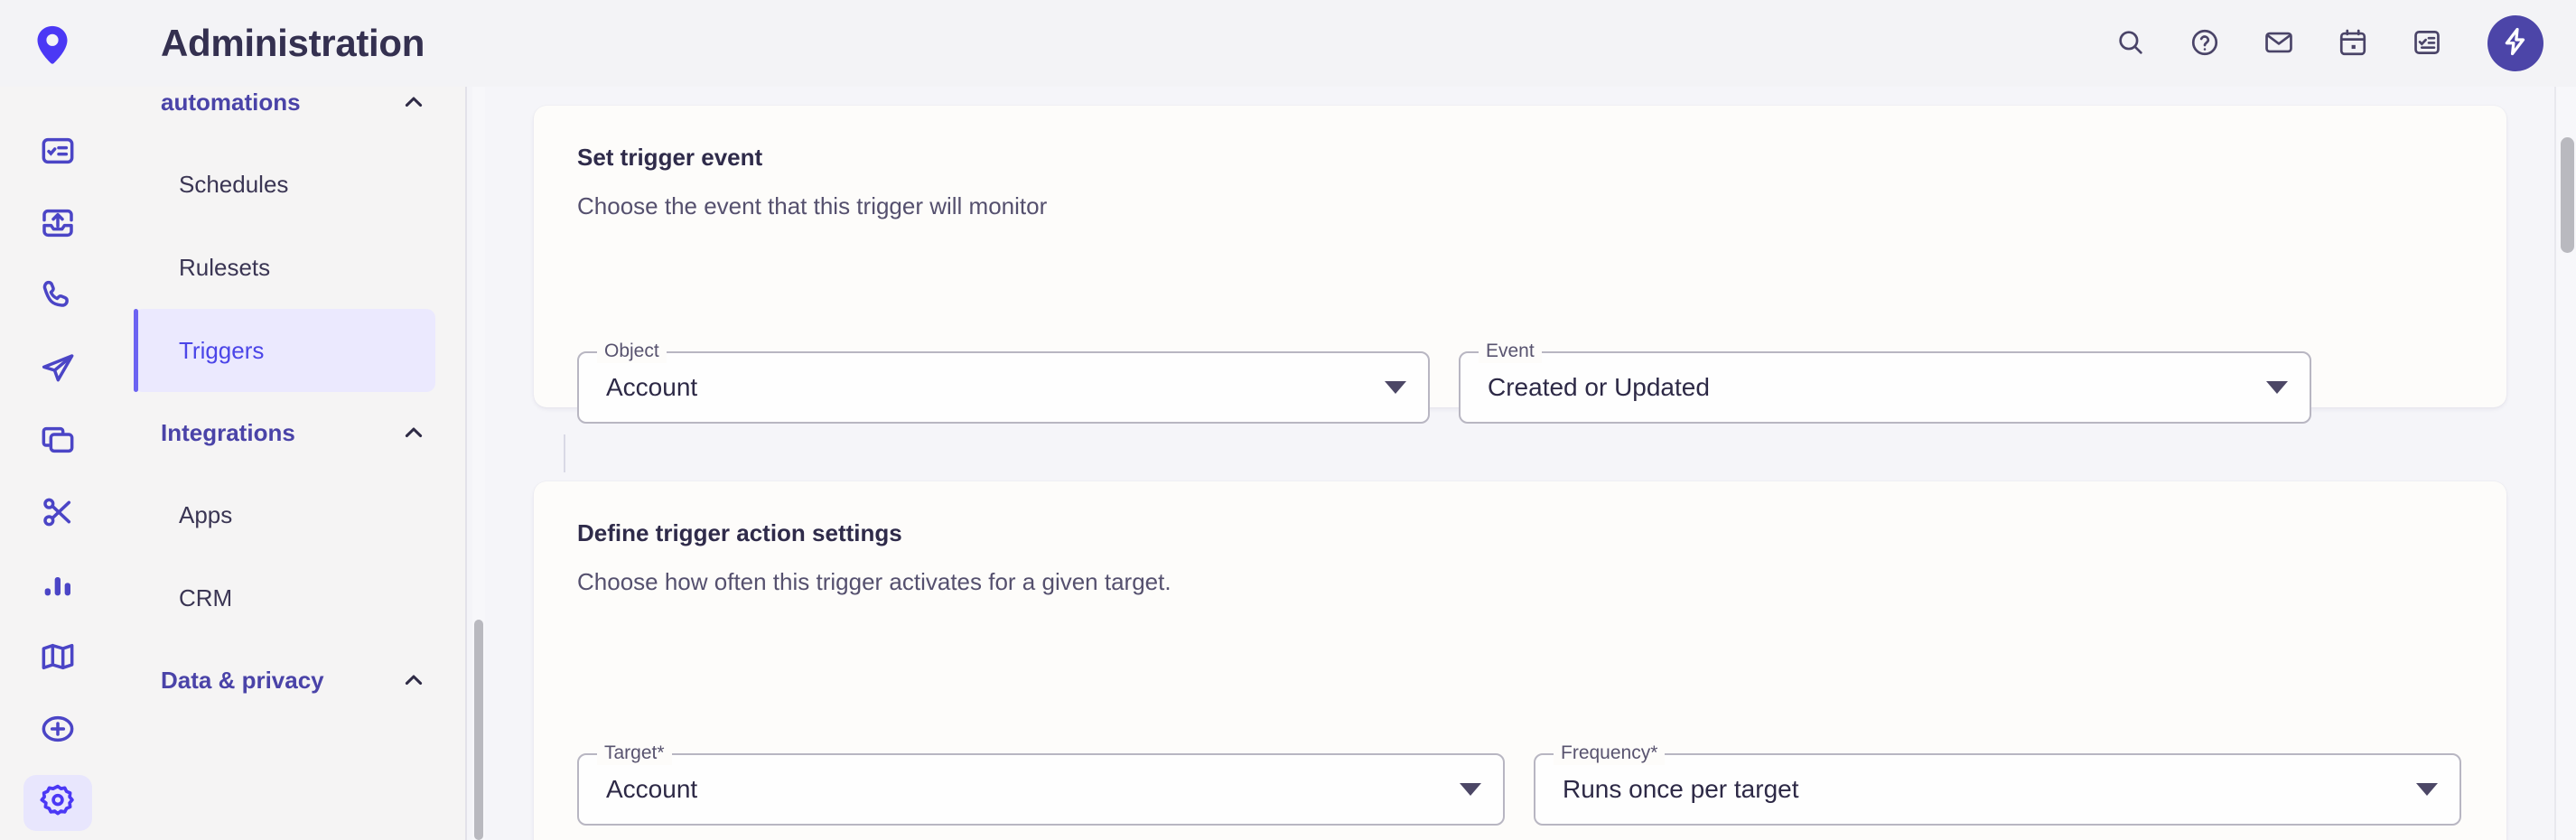 The image size is (2576, 840). I want to click on event-select-value: Created or Updated, so click(1599, 387).